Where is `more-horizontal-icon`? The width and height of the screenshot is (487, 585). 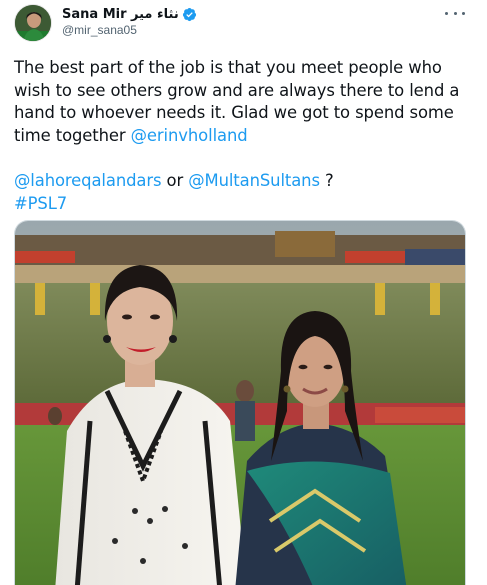
more-horizontal-icon is located at coordinates (455, 13).